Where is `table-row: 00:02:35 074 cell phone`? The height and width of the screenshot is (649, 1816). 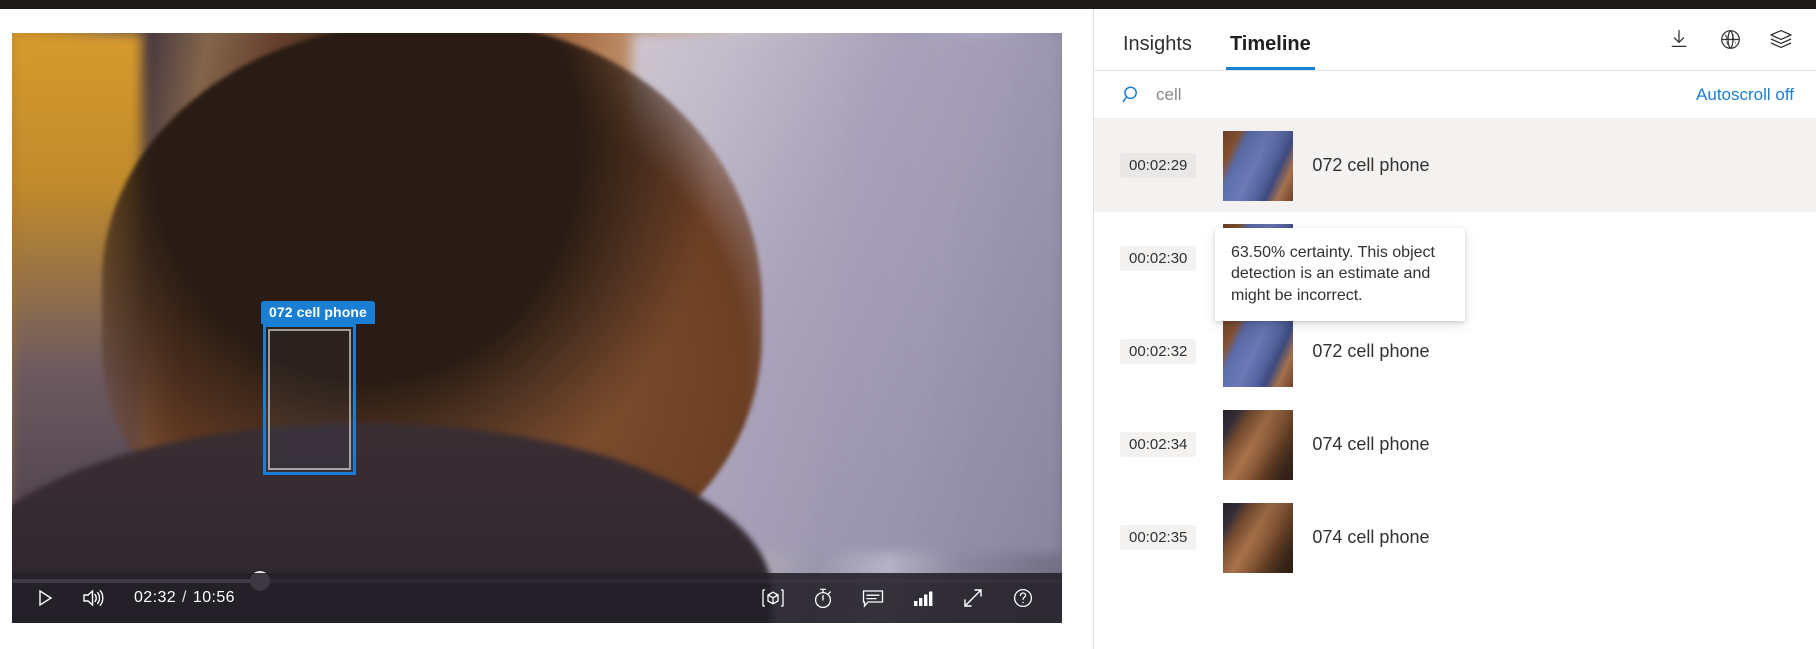
table-row: 00:02:35 074 cell phone is located at coordinates (1455, 537).